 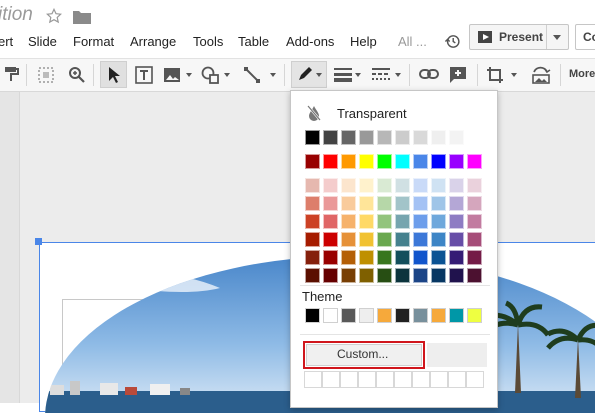 What do you see at coordinates (310, 41) in the screenshot?
I see `menu-add-ons: Add-ons` at bounding box center [310, 41].